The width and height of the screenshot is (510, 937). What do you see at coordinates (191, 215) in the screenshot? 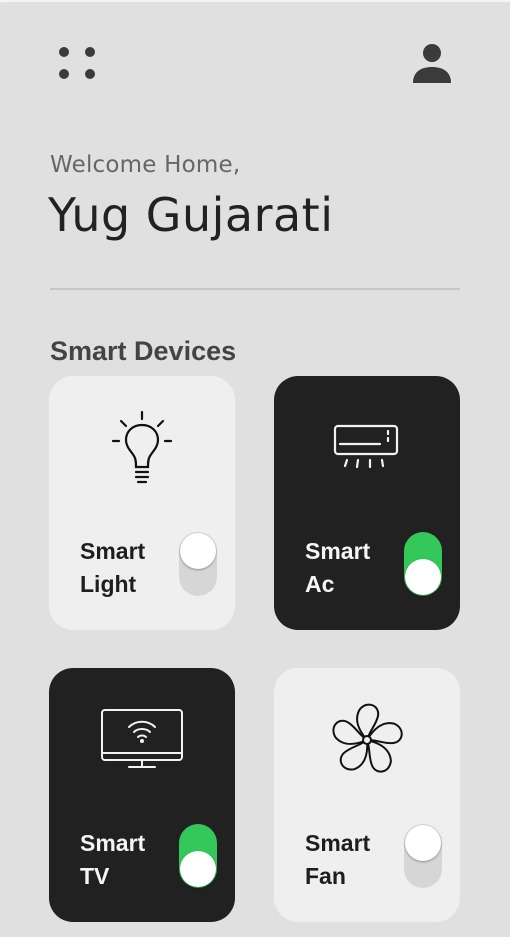
I see `user-name: Yug Gujarati` at bounding box center [191, 215].